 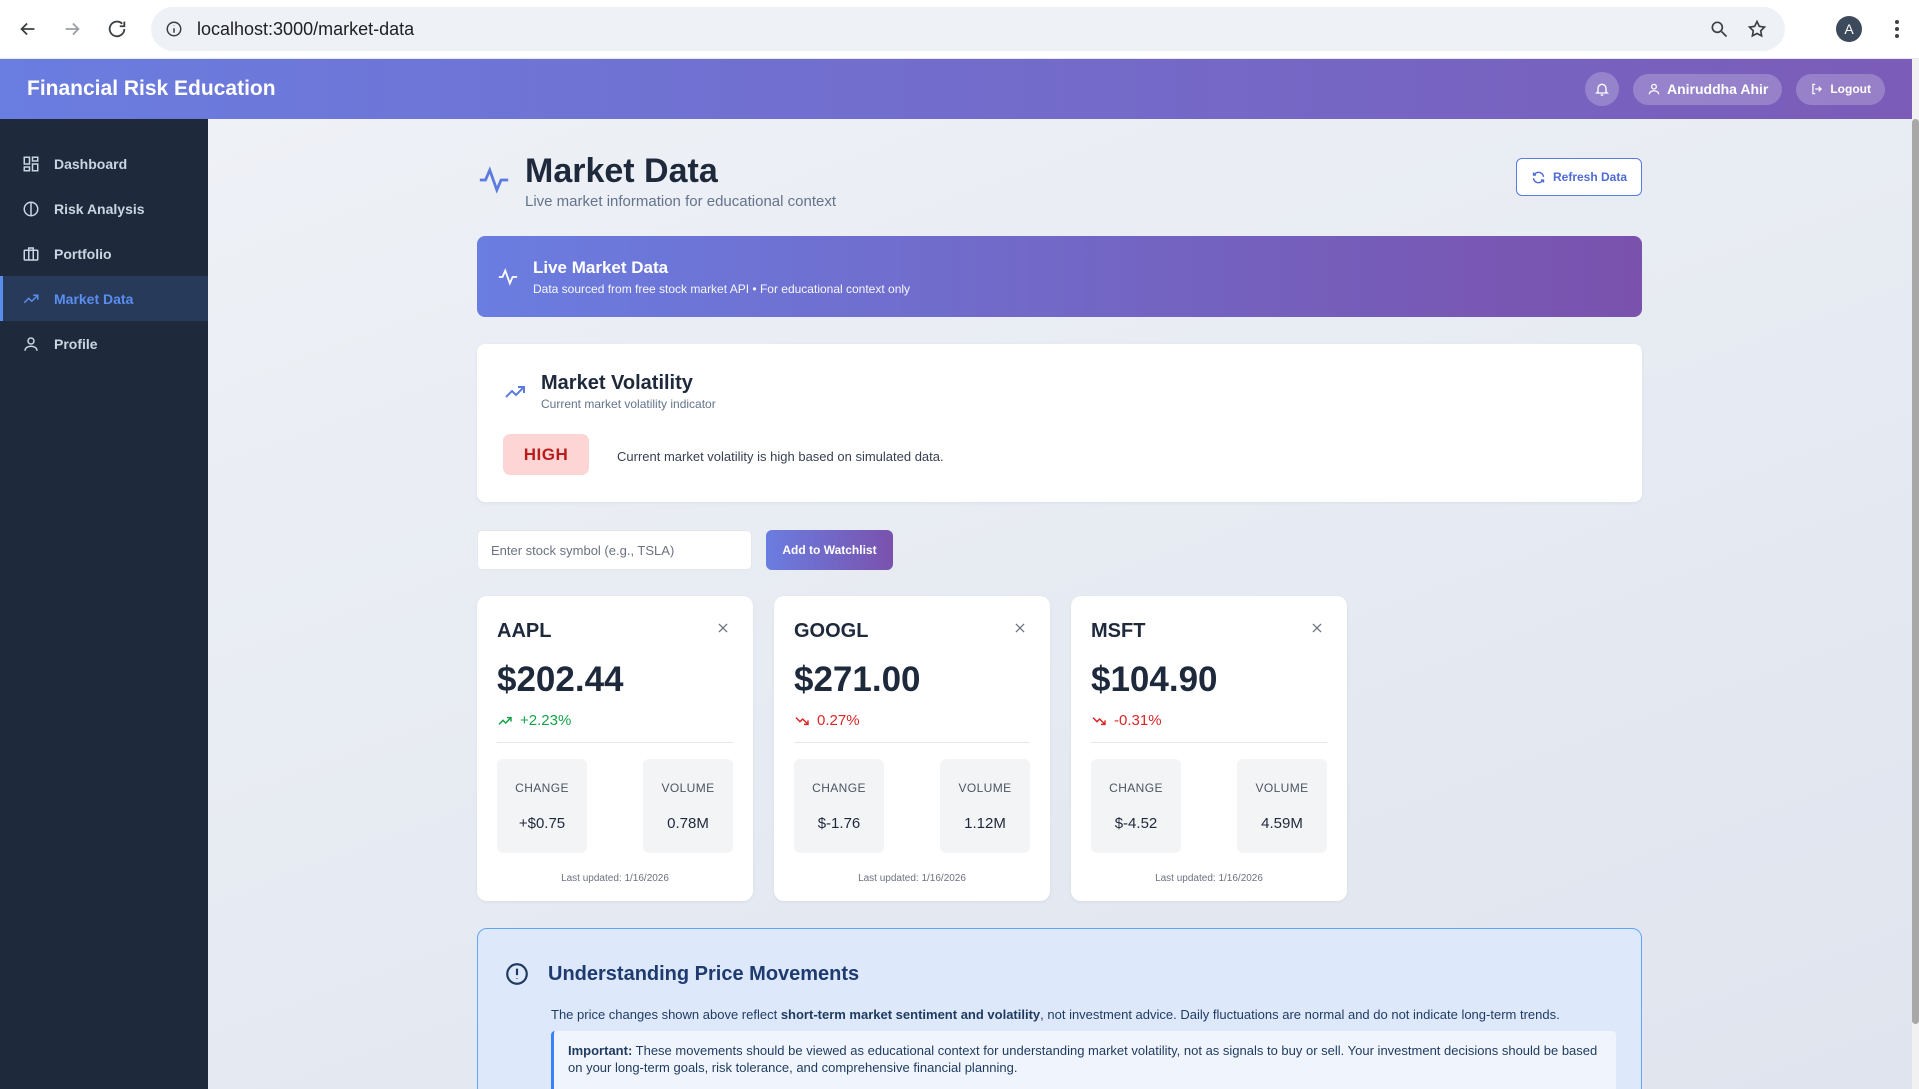 What do you see at coordinates (1118, 631) in the screenshot?
I see `stock-symbol: MSFT` at bounding box center [1118, 631].